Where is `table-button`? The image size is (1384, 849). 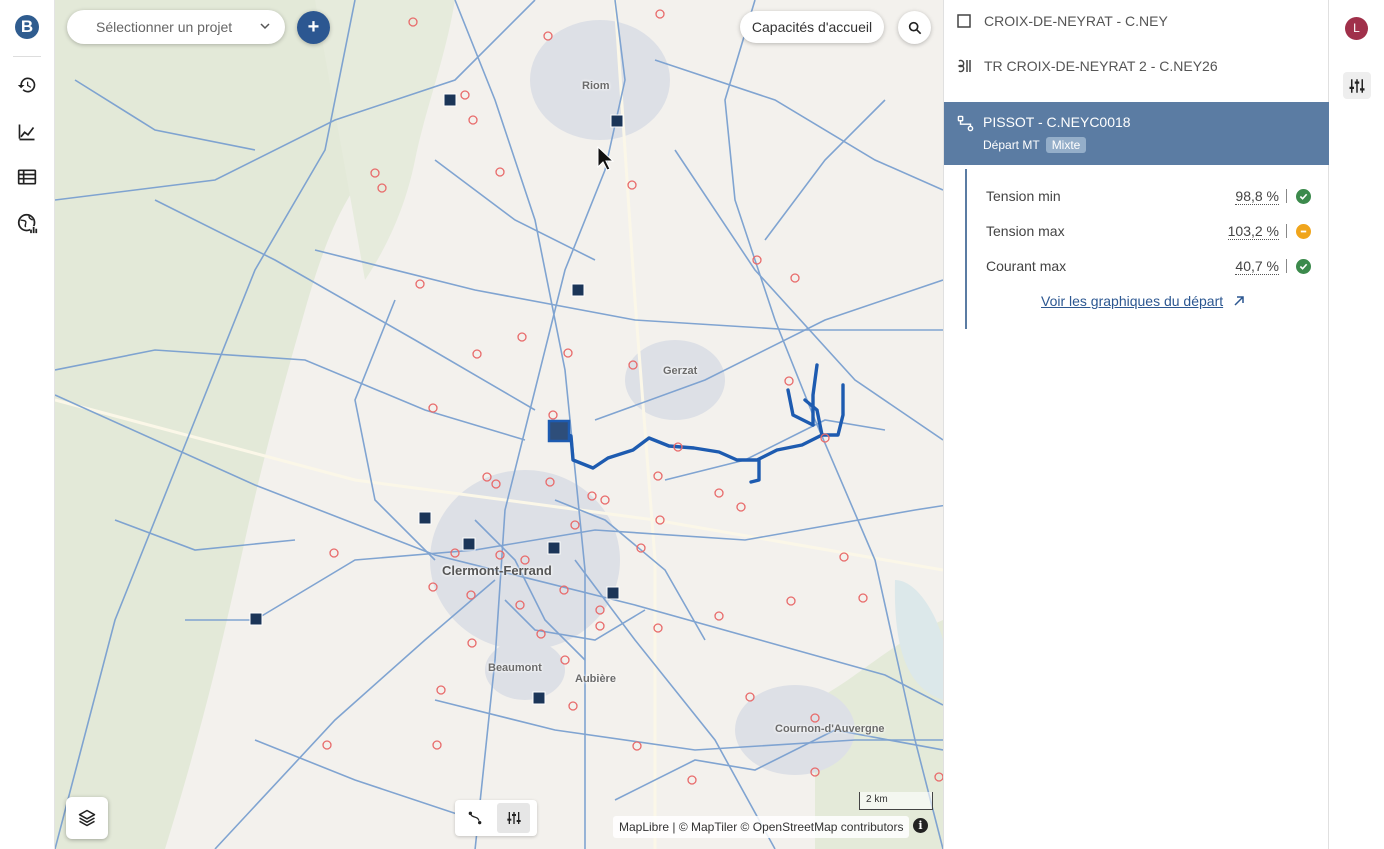 table-button is located at coordinates (27, 177).